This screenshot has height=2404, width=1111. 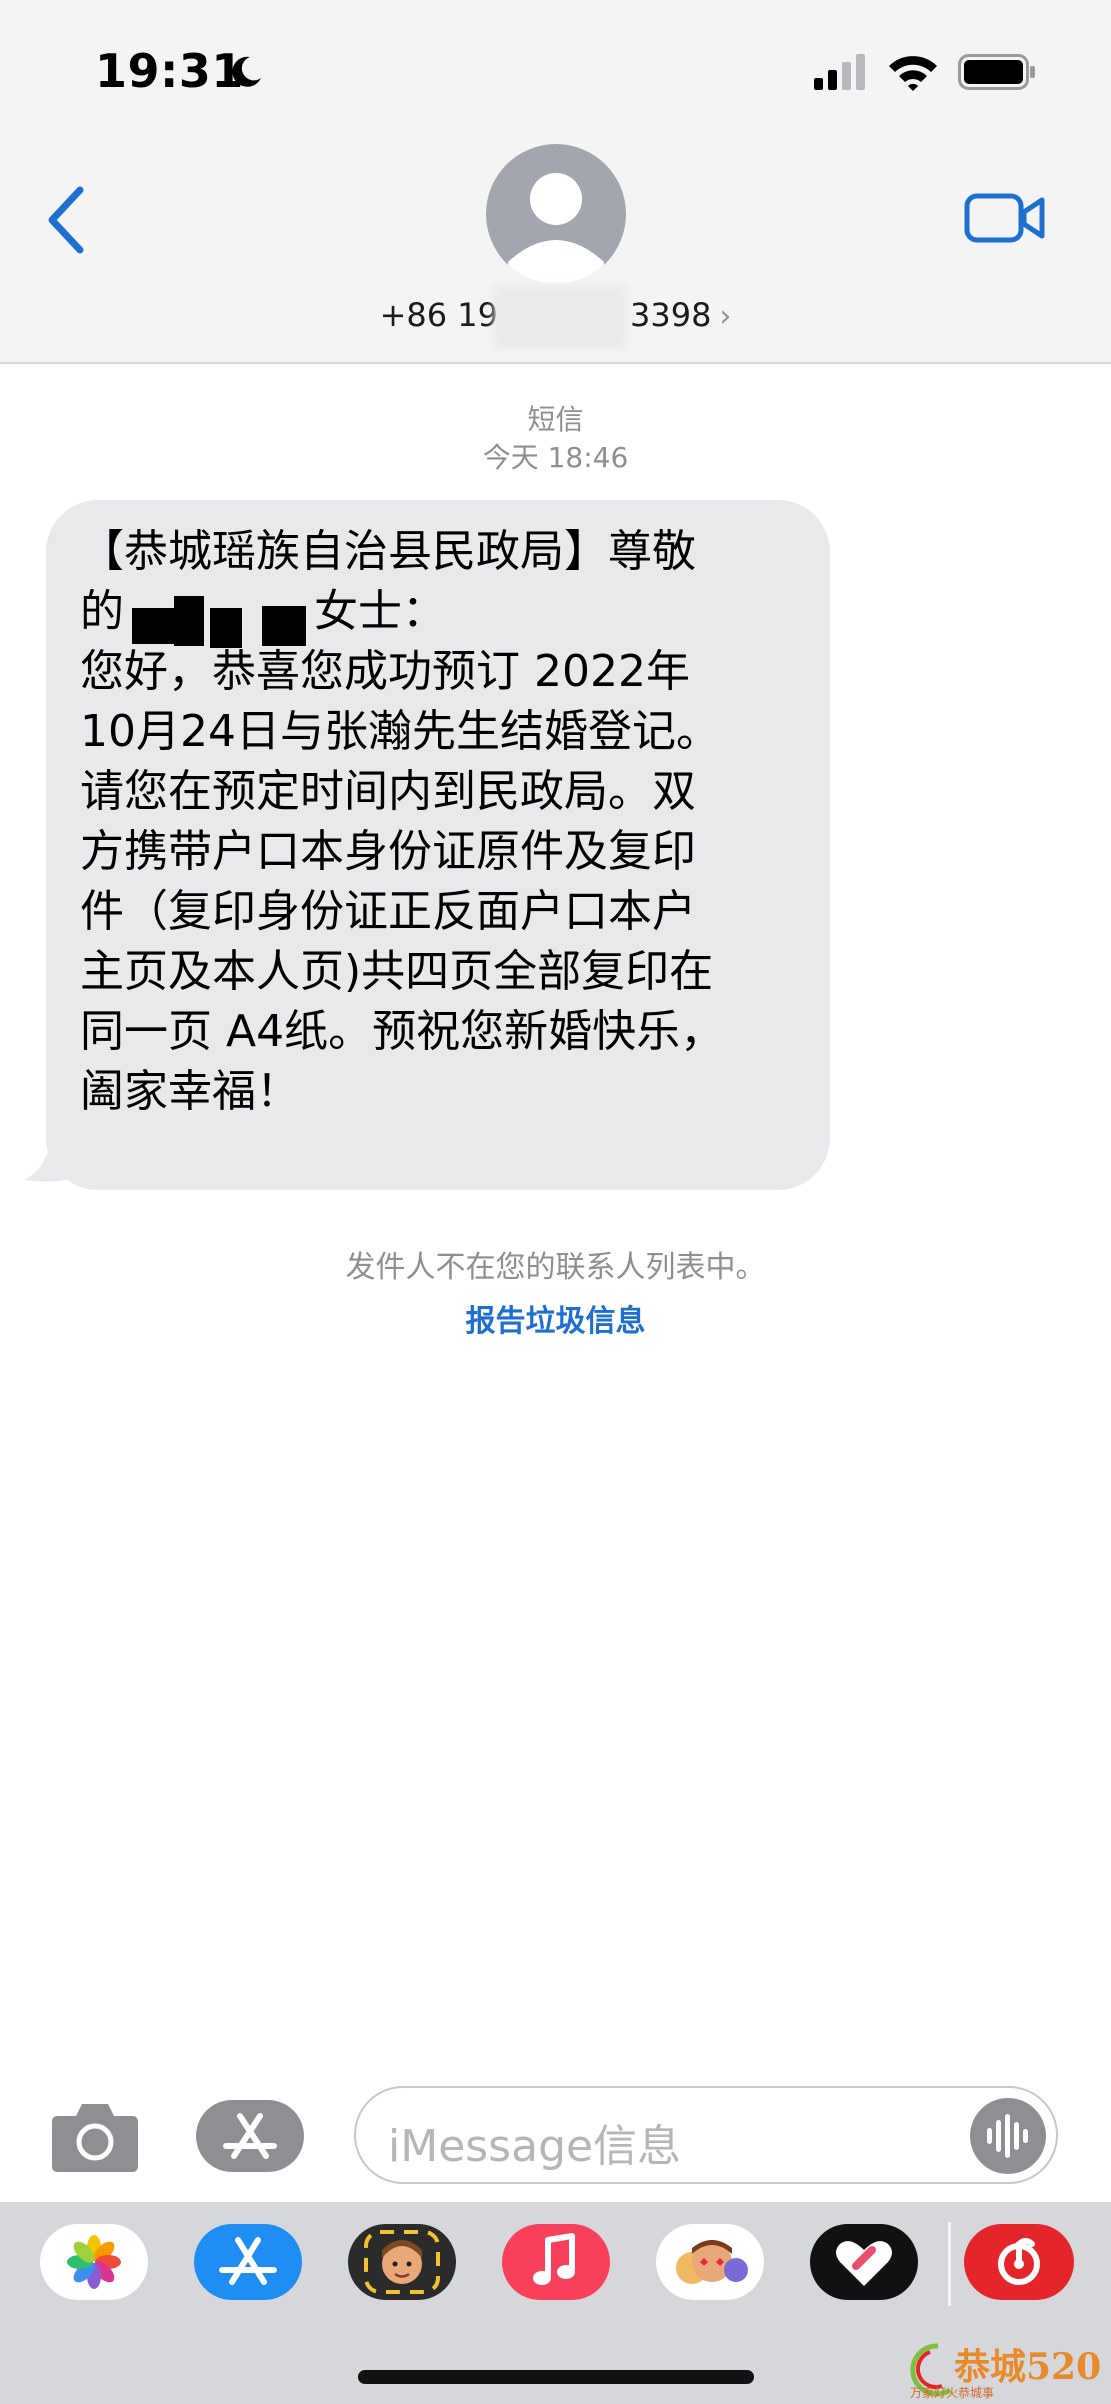 What do you see at coordinates (388, 851) in the screenshot?
I see `message-line: 方携带户口本身份证原件及复印` at bounding box center [388, 851].